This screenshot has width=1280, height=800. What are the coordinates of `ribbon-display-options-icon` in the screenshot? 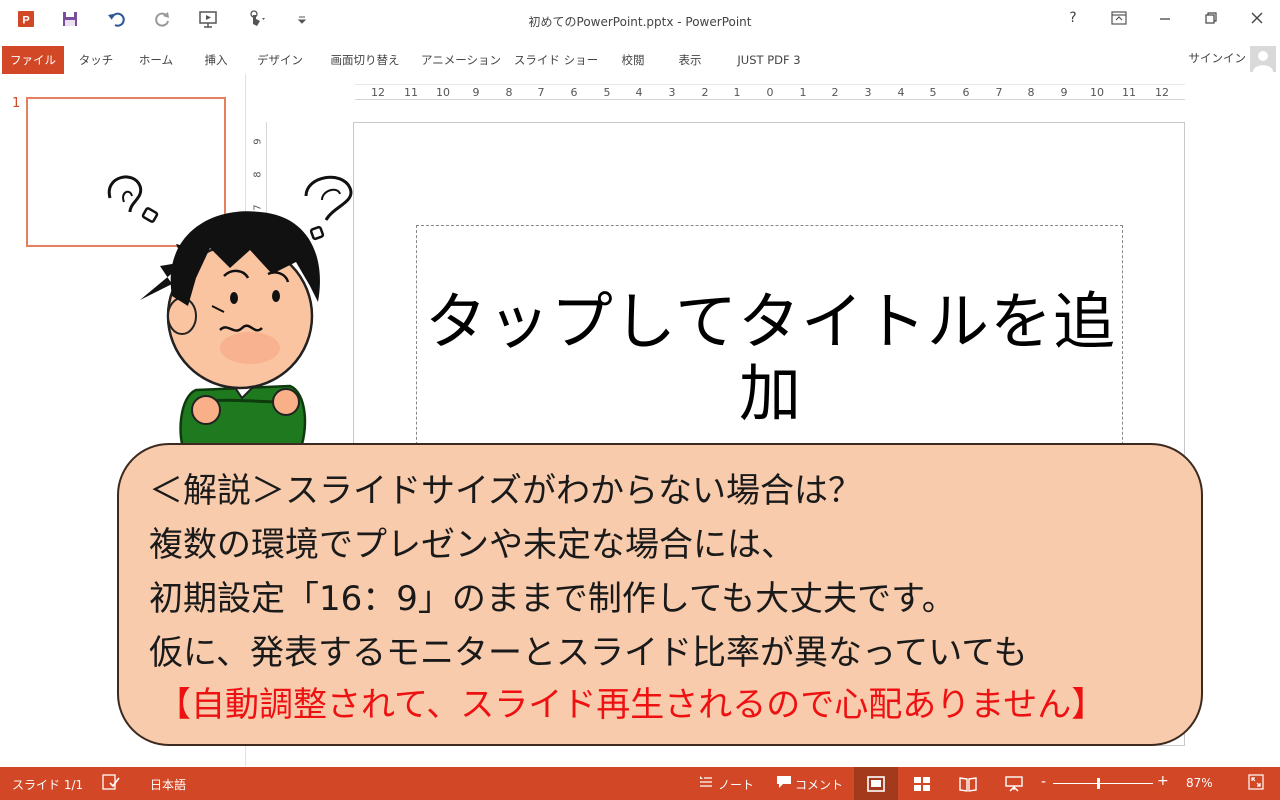 It's located at (1119, 18).